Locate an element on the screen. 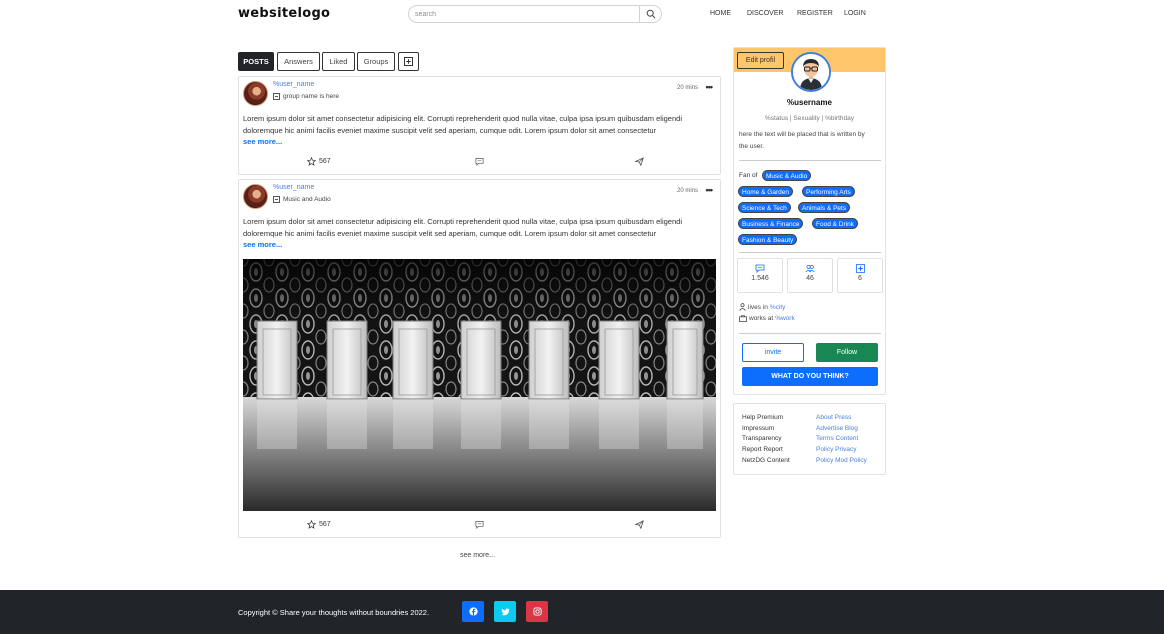  instagram-icon is located at coordinates (537, 611).